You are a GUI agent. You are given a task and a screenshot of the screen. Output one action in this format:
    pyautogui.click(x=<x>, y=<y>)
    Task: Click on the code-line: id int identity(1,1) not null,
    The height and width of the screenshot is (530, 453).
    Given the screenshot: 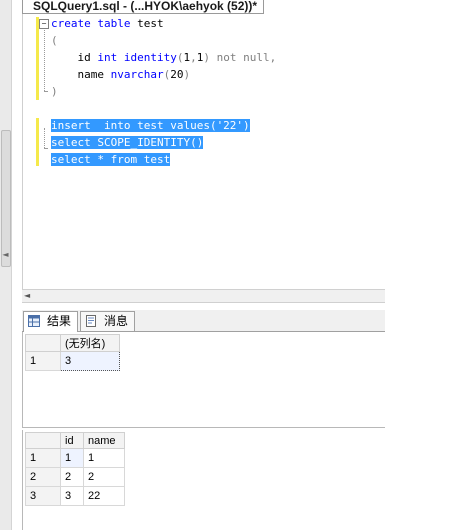 What is the action you would take?
    pyautogui.click(x=163, y=58)
    